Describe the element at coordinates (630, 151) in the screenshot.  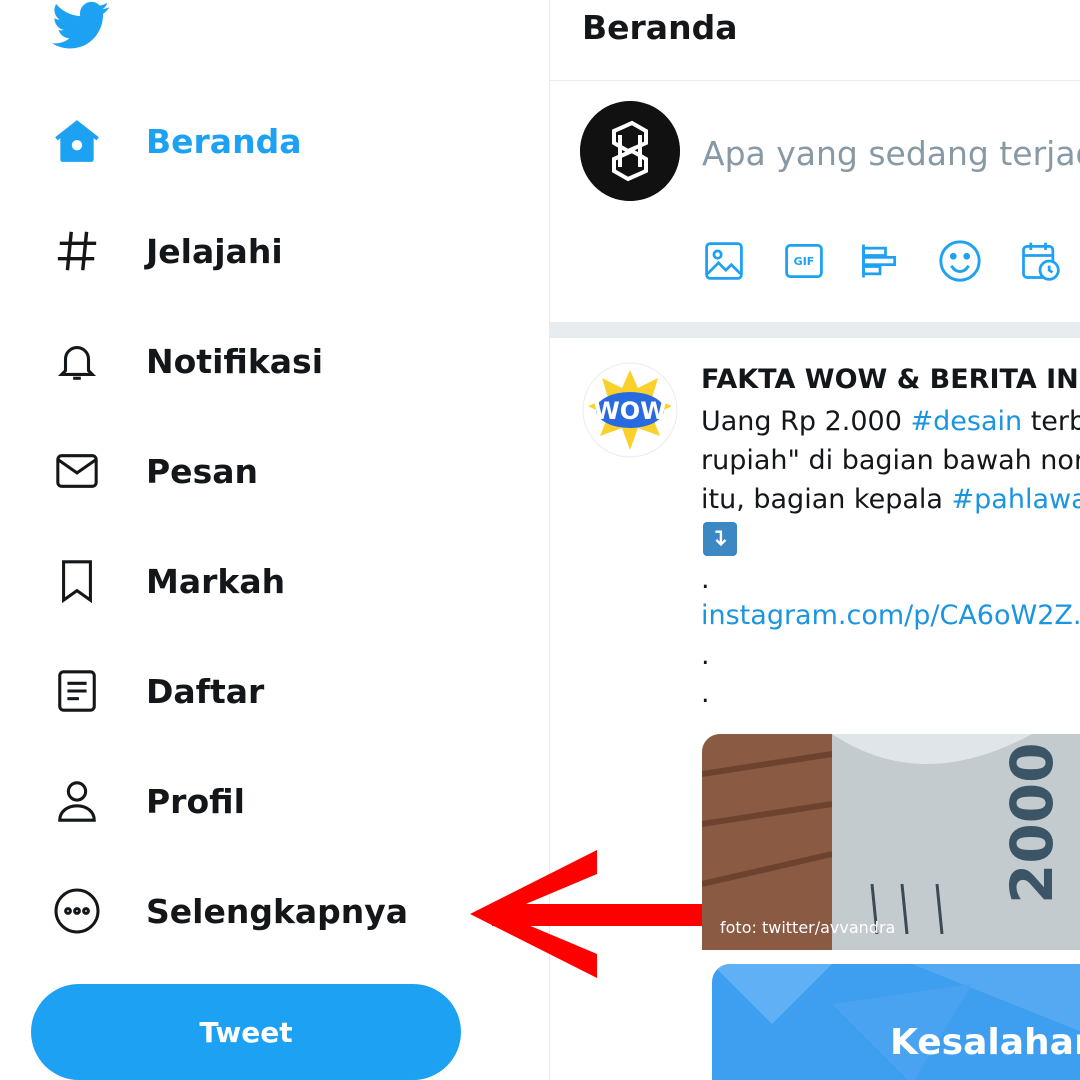
I see `avatar` at that location.